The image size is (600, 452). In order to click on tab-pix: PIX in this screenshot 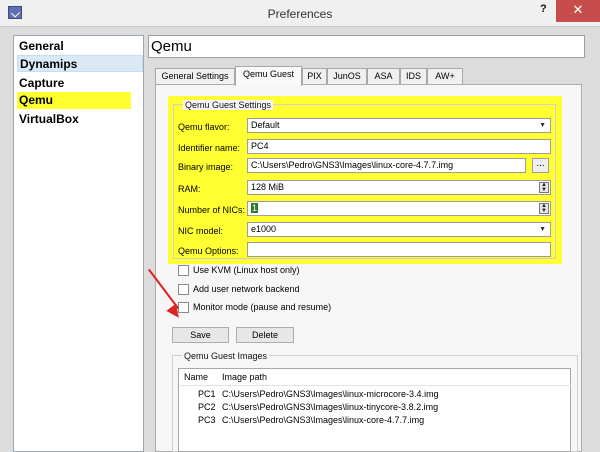, I will do `click(314, 76)`.